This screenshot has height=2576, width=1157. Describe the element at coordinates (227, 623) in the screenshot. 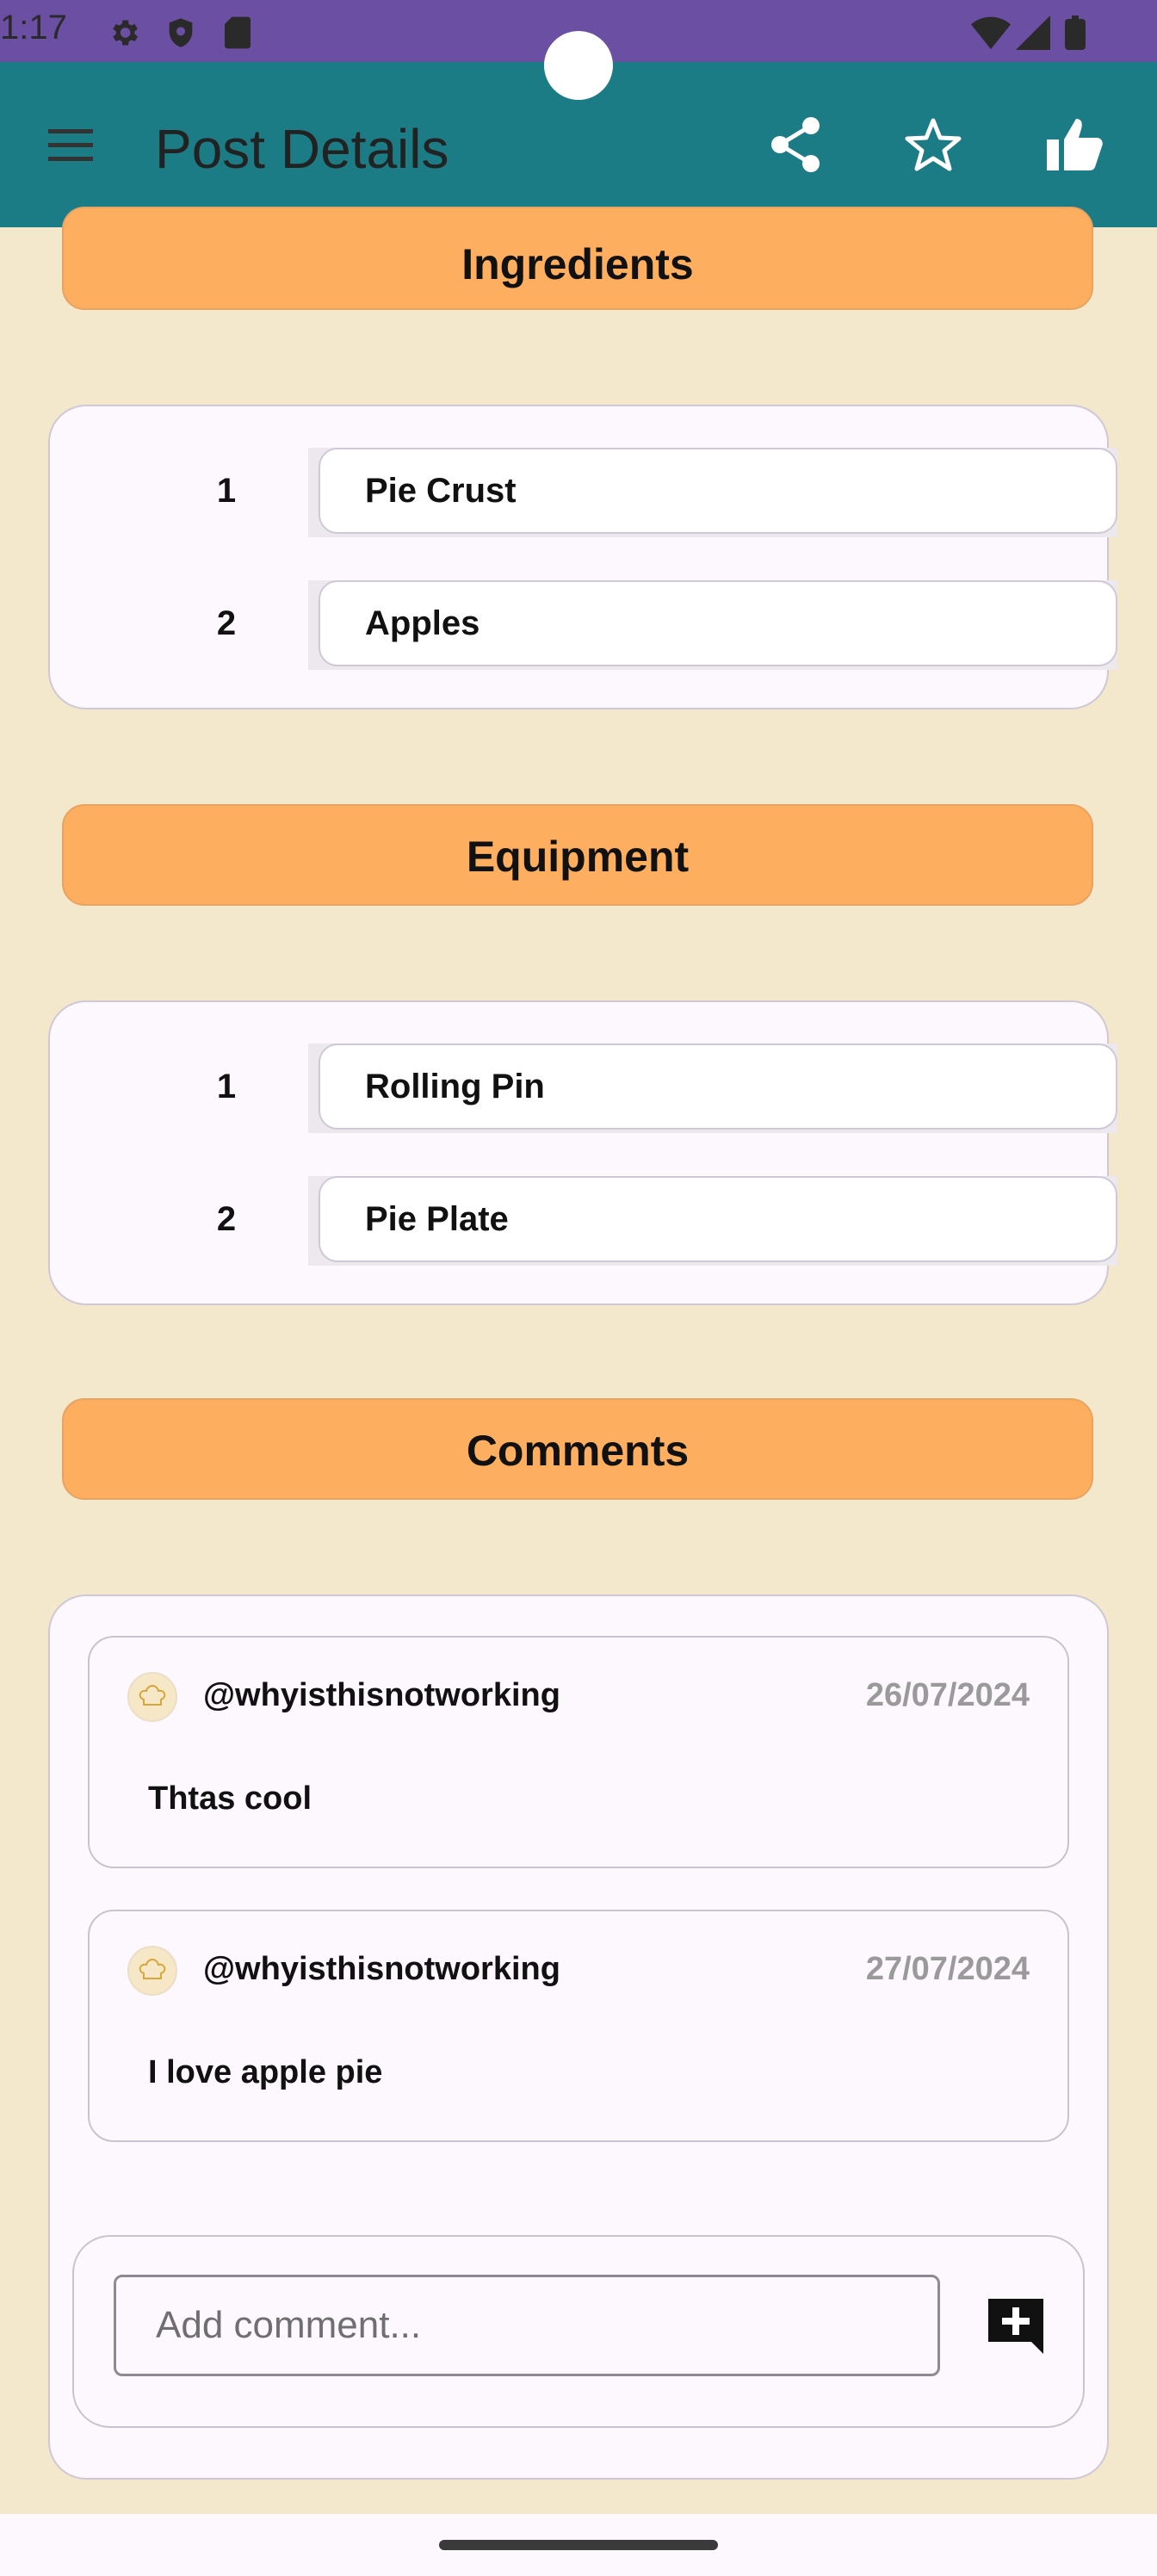

I see `ingredient-number: 2` at that location.